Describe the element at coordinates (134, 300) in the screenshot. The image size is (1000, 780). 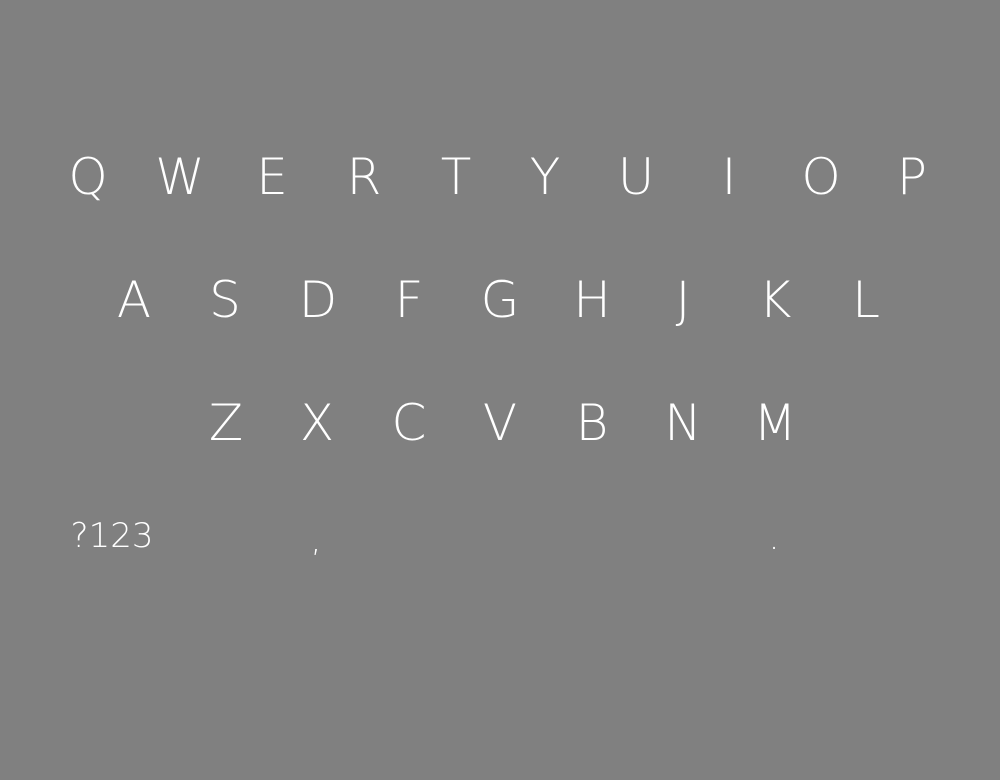
I see `key-a: A` at that location.